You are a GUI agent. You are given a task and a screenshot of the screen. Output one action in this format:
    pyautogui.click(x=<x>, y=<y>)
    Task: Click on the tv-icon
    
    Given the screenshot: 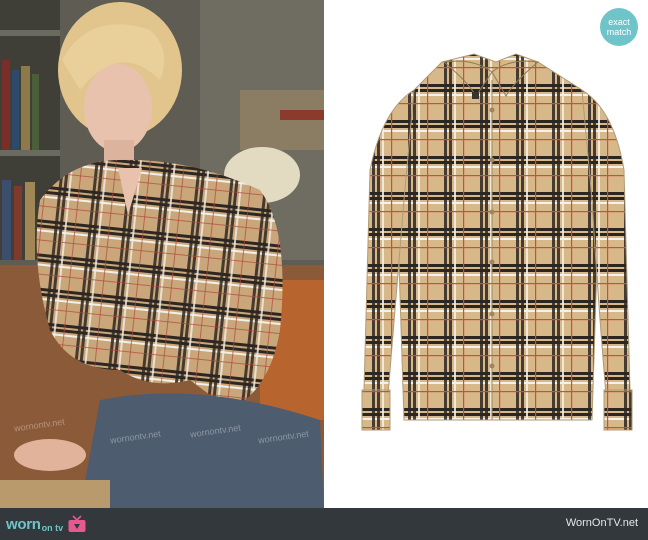 What is the action you would take?
    pyautogui.click(x=77, y=523)
    